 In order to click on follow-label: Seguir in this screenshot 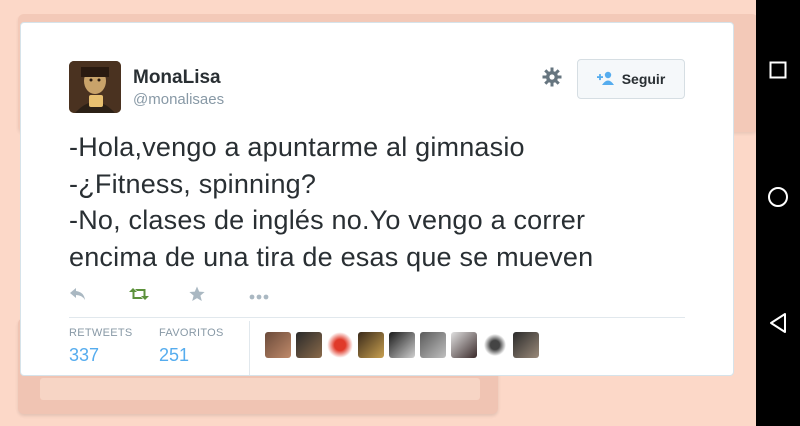, I will do `click(643, 79)`.